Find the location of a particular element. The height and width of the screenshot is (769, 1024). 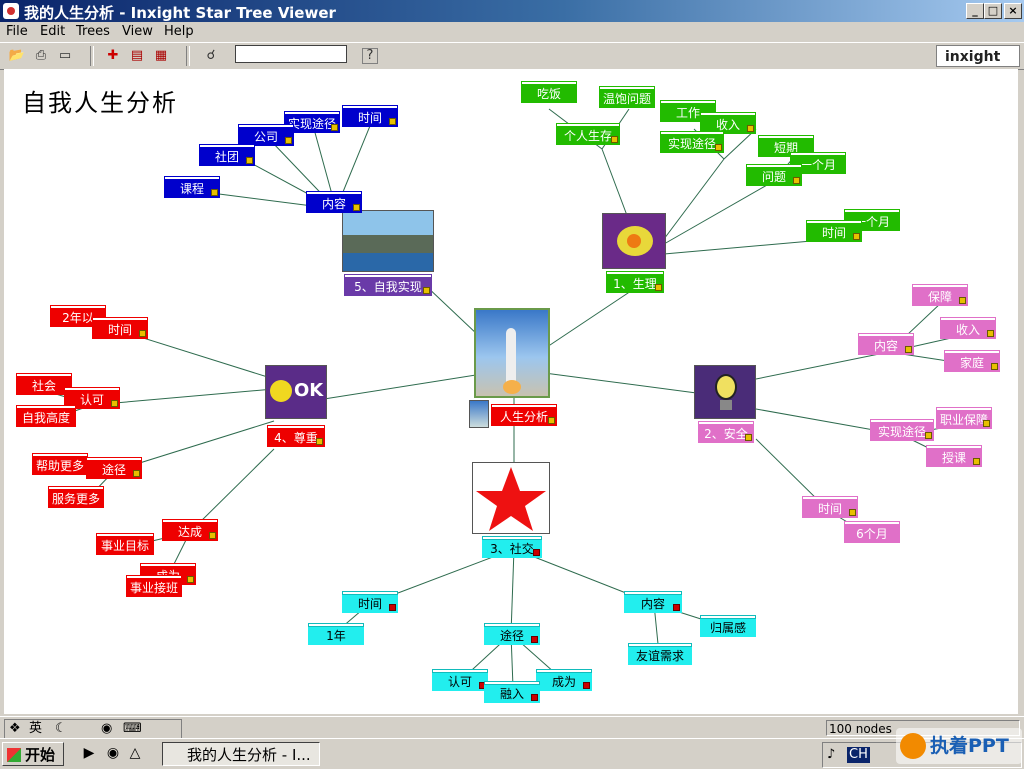

close-button: × is located at coordinates (1013, 11).